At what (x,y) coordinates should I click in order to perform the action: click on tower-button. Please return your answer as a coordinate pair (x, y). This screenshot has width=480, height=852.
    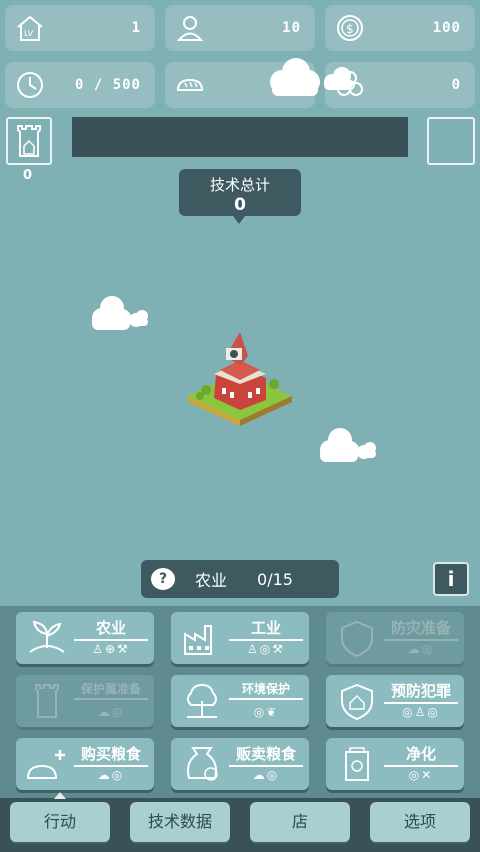
    Looking at the image, I should click on (29, 141).